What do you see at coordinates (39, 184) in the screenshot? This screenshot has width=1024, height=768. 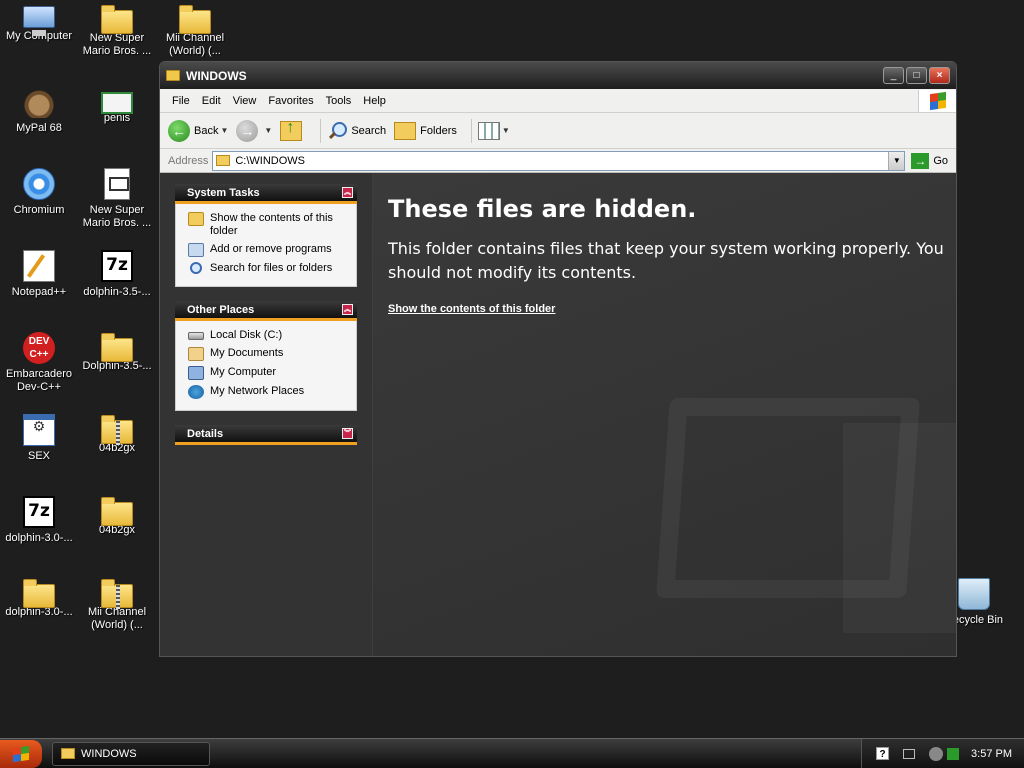 I see `chromium-icon` at bounding box center [39, 184].